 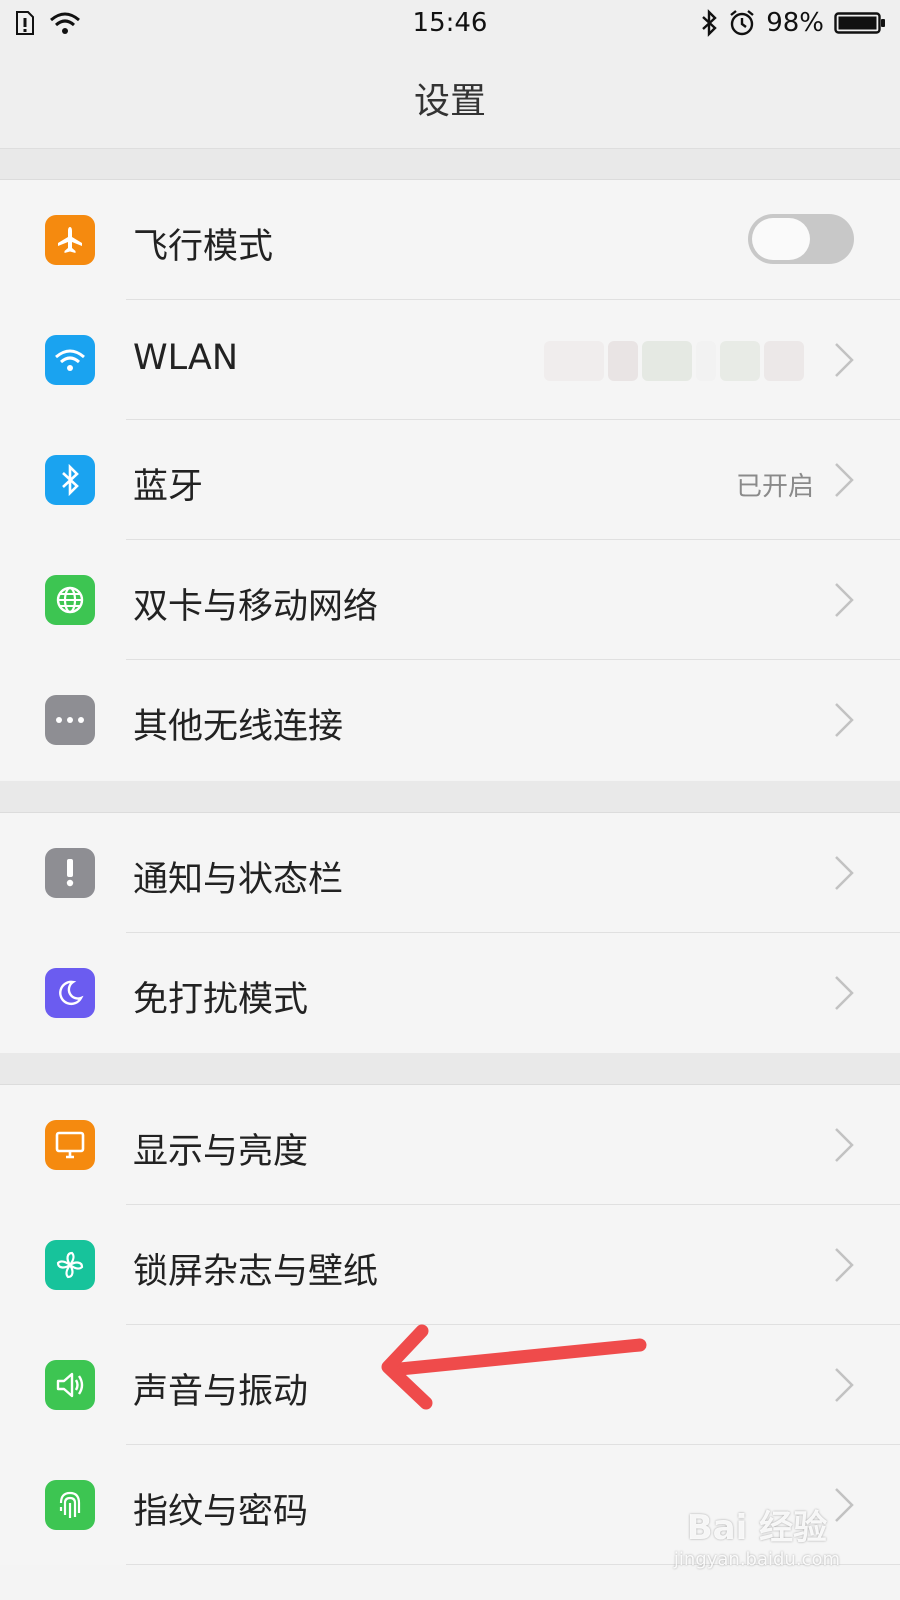 What do you see at coordinates (514, 1367) in the screenshot?
I see `annotation-arrow` at bounding box center [514, 1367].